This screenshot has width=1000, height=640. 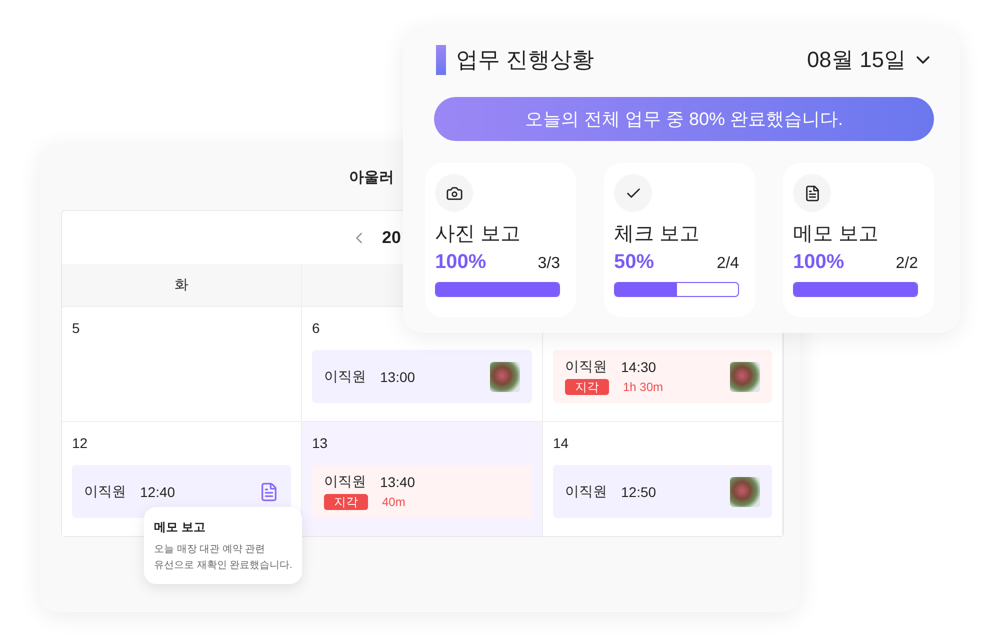 I want to click on report-title: 메모 보고, so click(x=836, y=234).